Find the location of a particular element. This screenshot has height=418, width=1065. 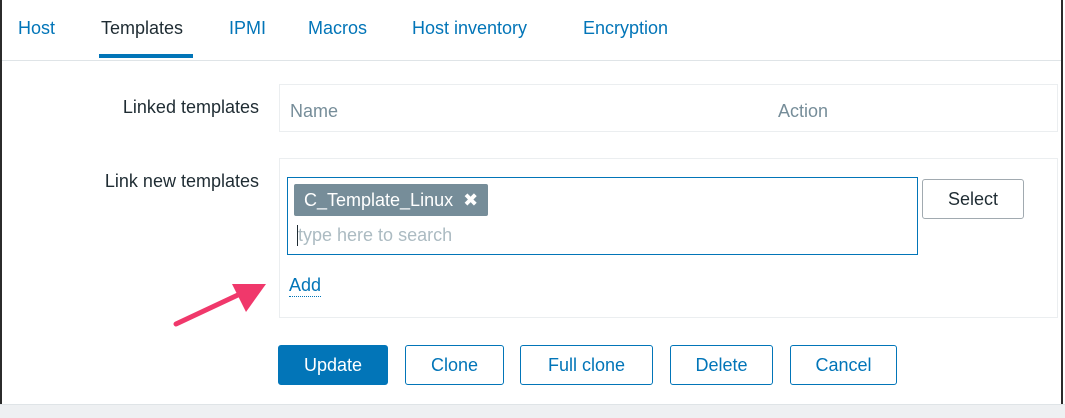

linked-templates-label: Linked templates is located at coordinates (190, 107).